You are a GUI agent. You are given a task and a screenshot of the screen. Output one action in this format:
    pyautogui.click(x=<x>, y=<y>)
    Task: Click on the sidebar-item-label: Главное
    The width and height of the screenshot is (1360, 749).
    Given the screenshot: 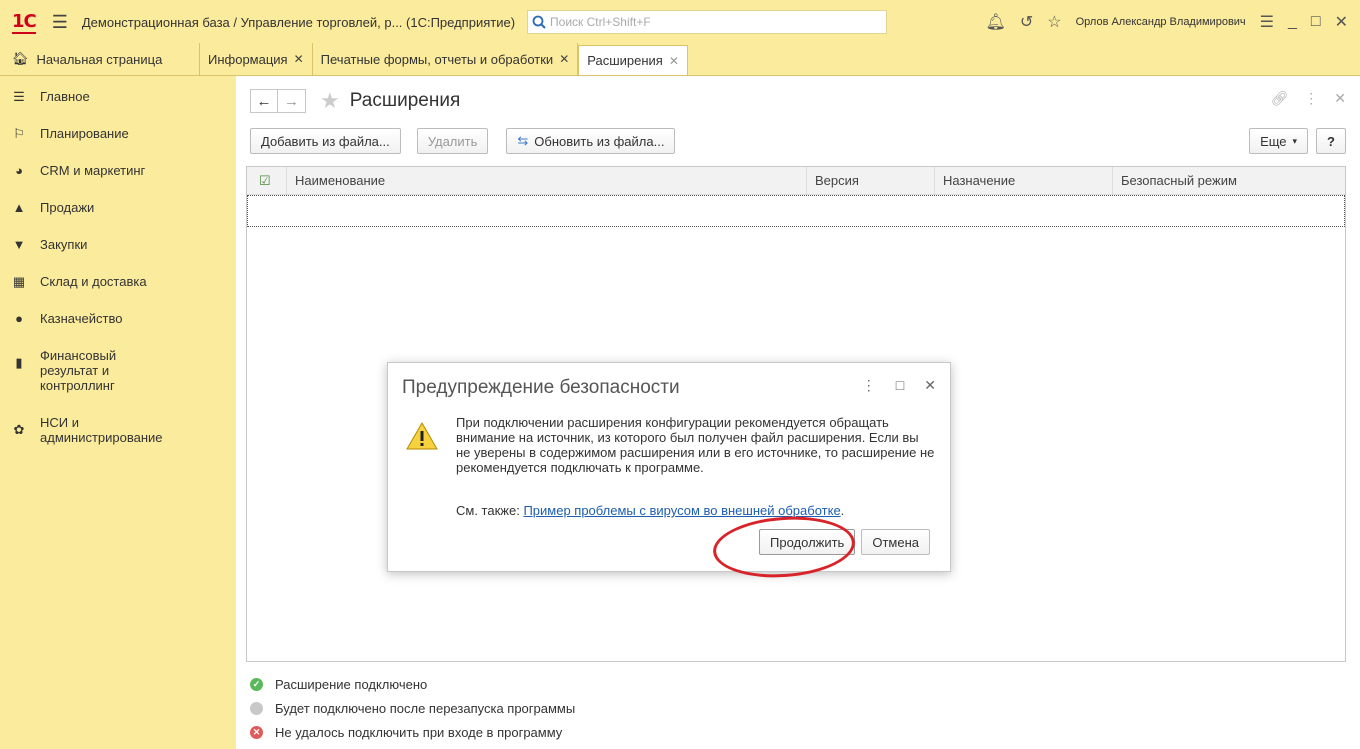 What is the action you would take?
    pyautogui.click(x=65, y=96)
    